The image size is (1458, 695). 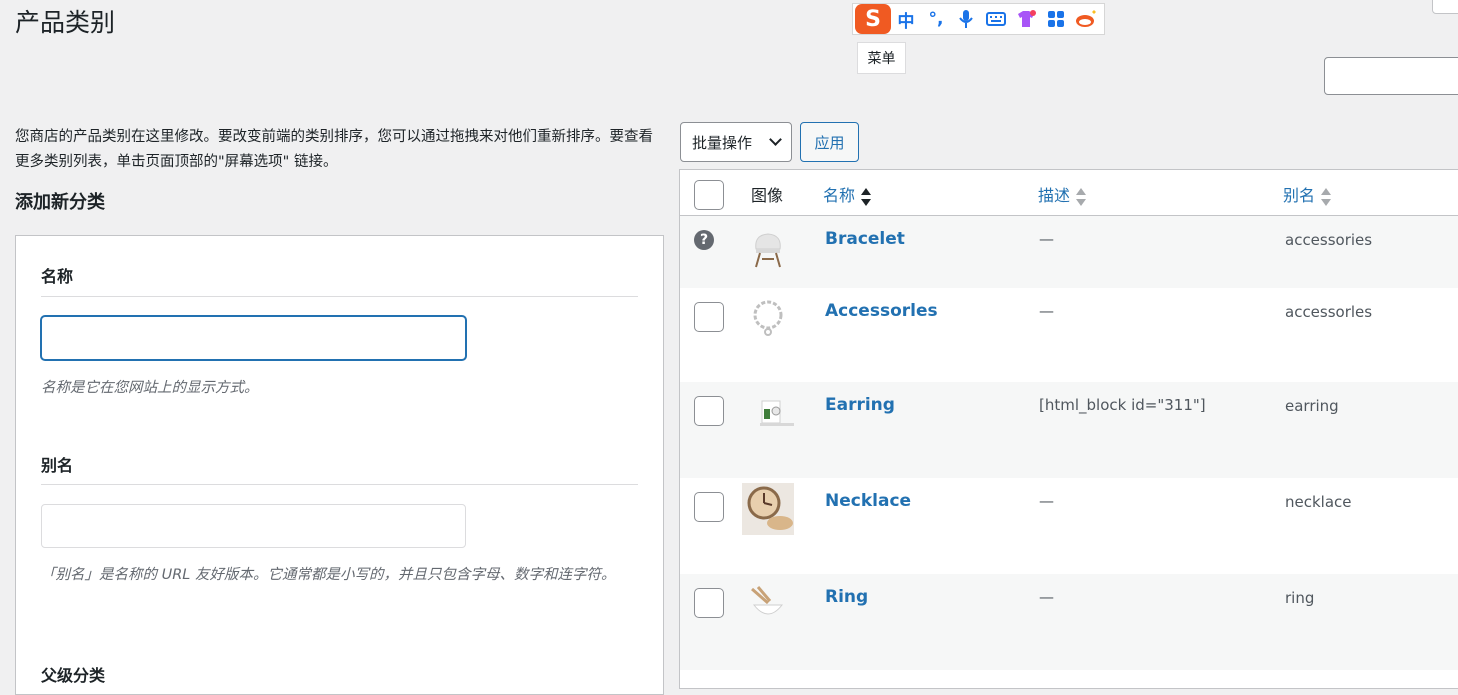 What do you see at coordinates (1069, 622) in the screenshot?
I see `table-row: Ring — ring` at bounding box center [1069, 622].